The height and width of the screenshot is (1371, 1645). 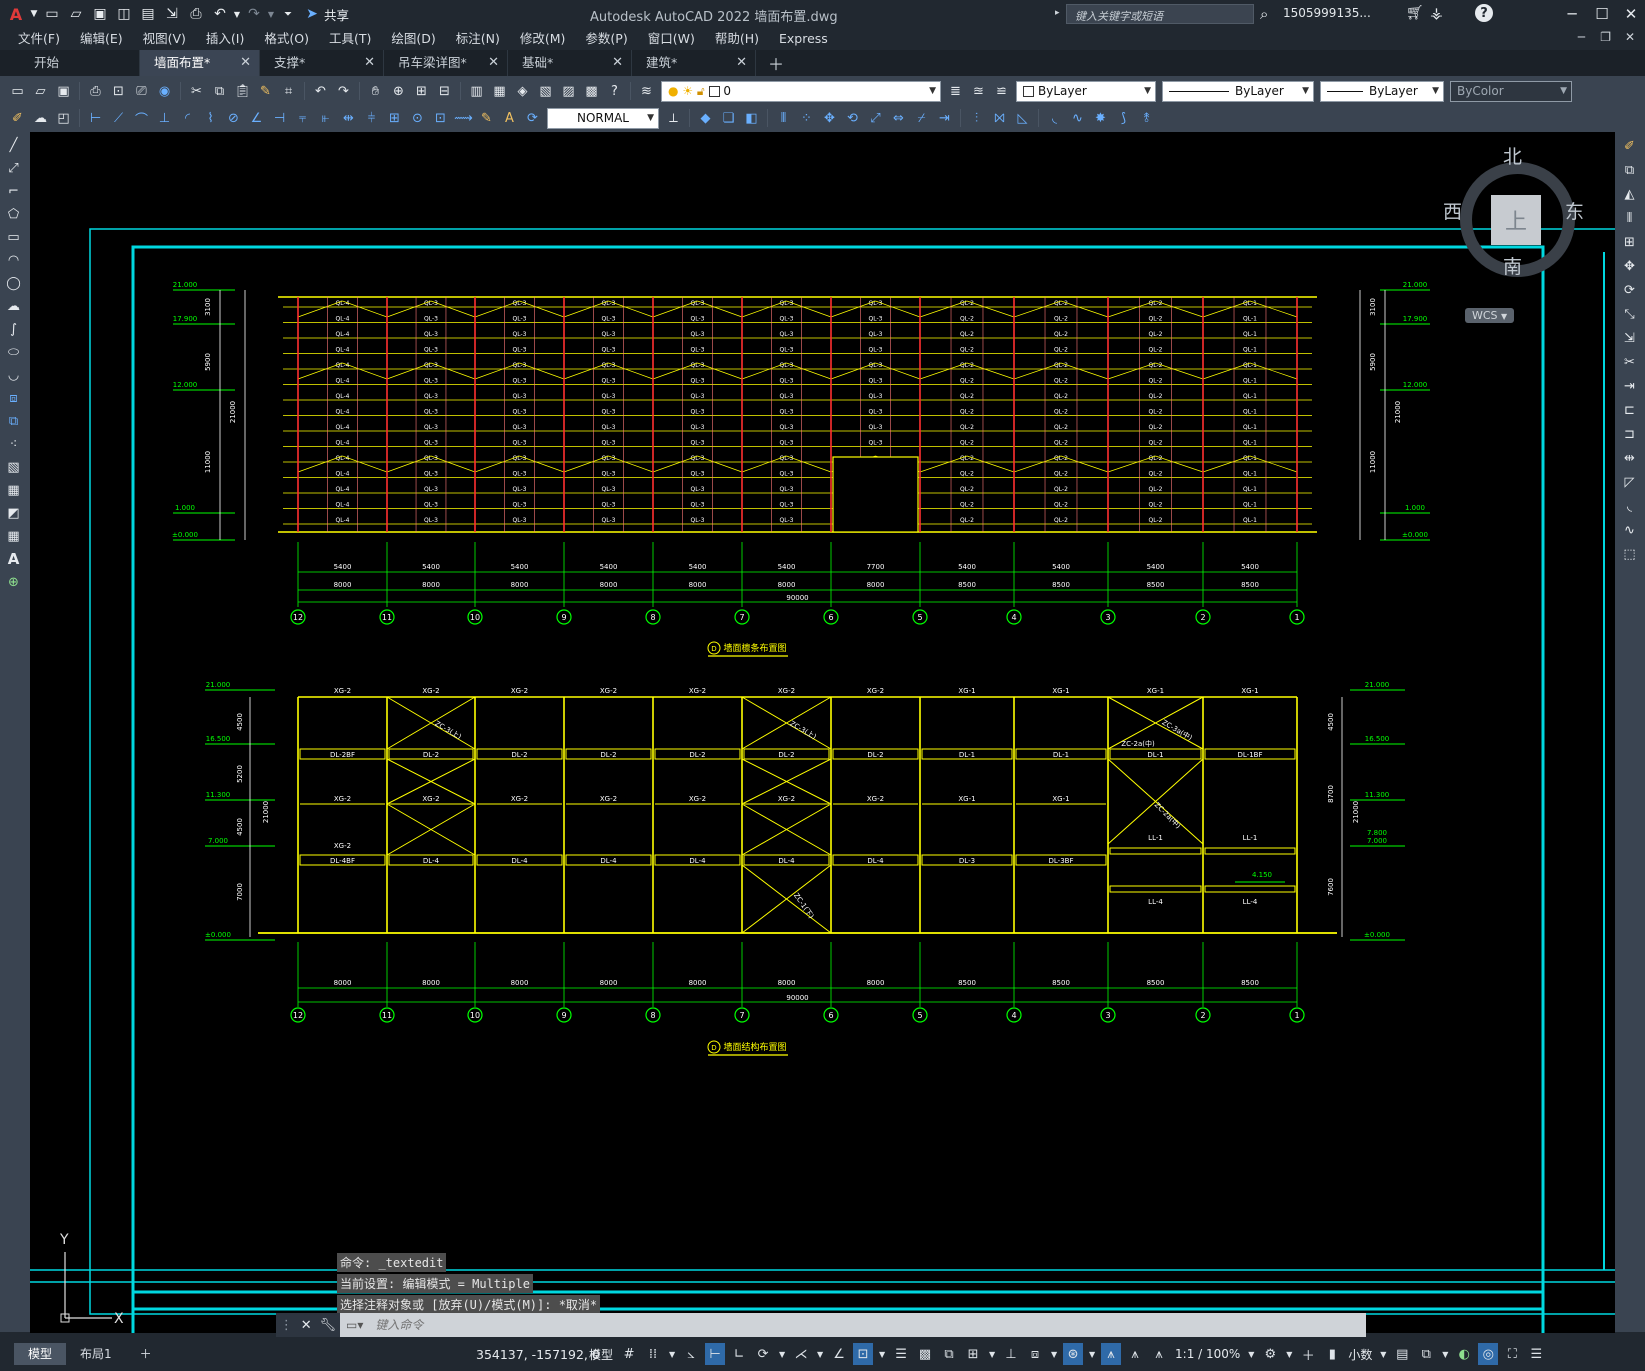 I want to click on jogged-linear-icon: ⟿, so click(x=463, y=118).